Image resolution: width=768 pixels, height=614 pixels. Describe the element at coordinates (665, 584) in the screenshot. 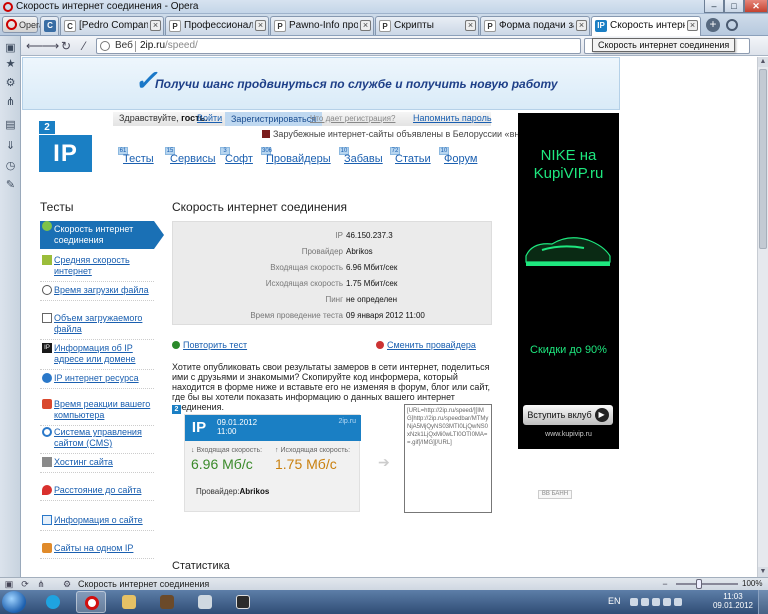

I see `zoom-out-icon: −` at that location.